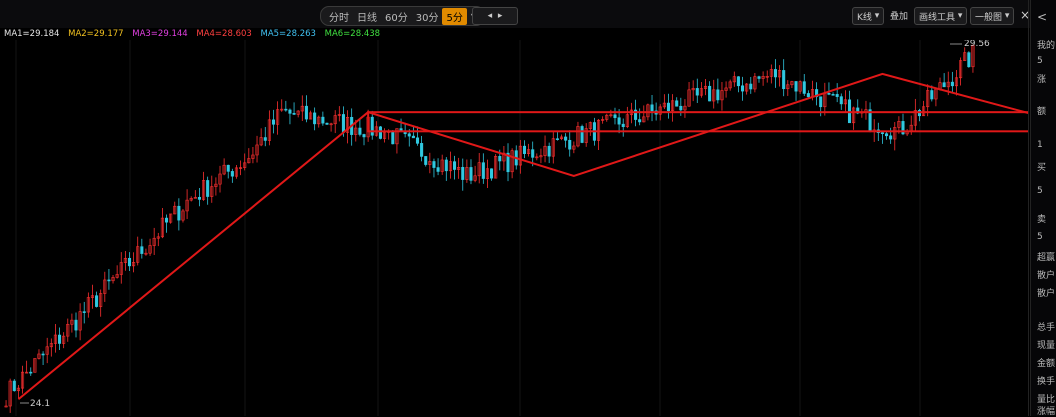 The image size is (1056, 417). I want to click on period-tab: 60分, so click(396, 16).